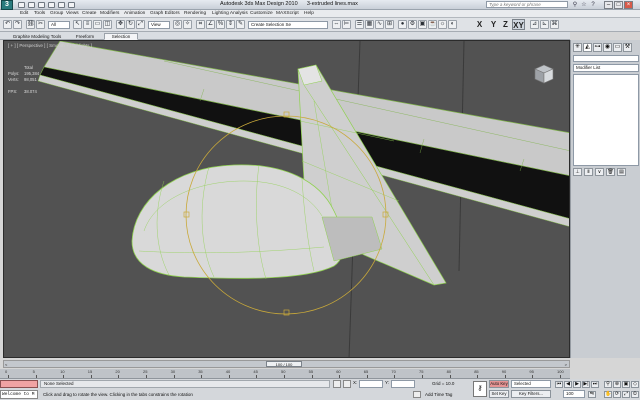  I want to click on render-iterative-icon: ☼, so click(442, 24).